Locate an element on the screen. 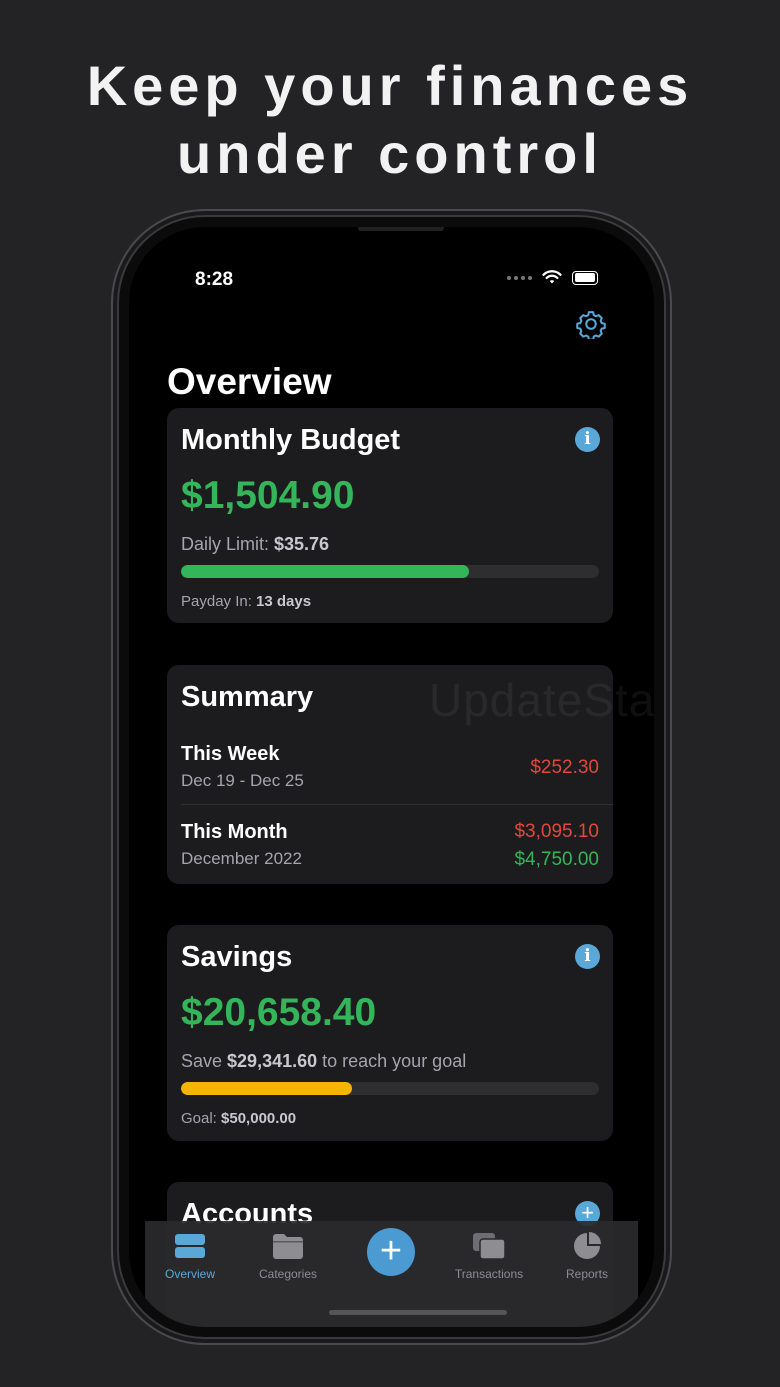  daily-limit-label: Daily Limit: is located at coordinates (228, 544).